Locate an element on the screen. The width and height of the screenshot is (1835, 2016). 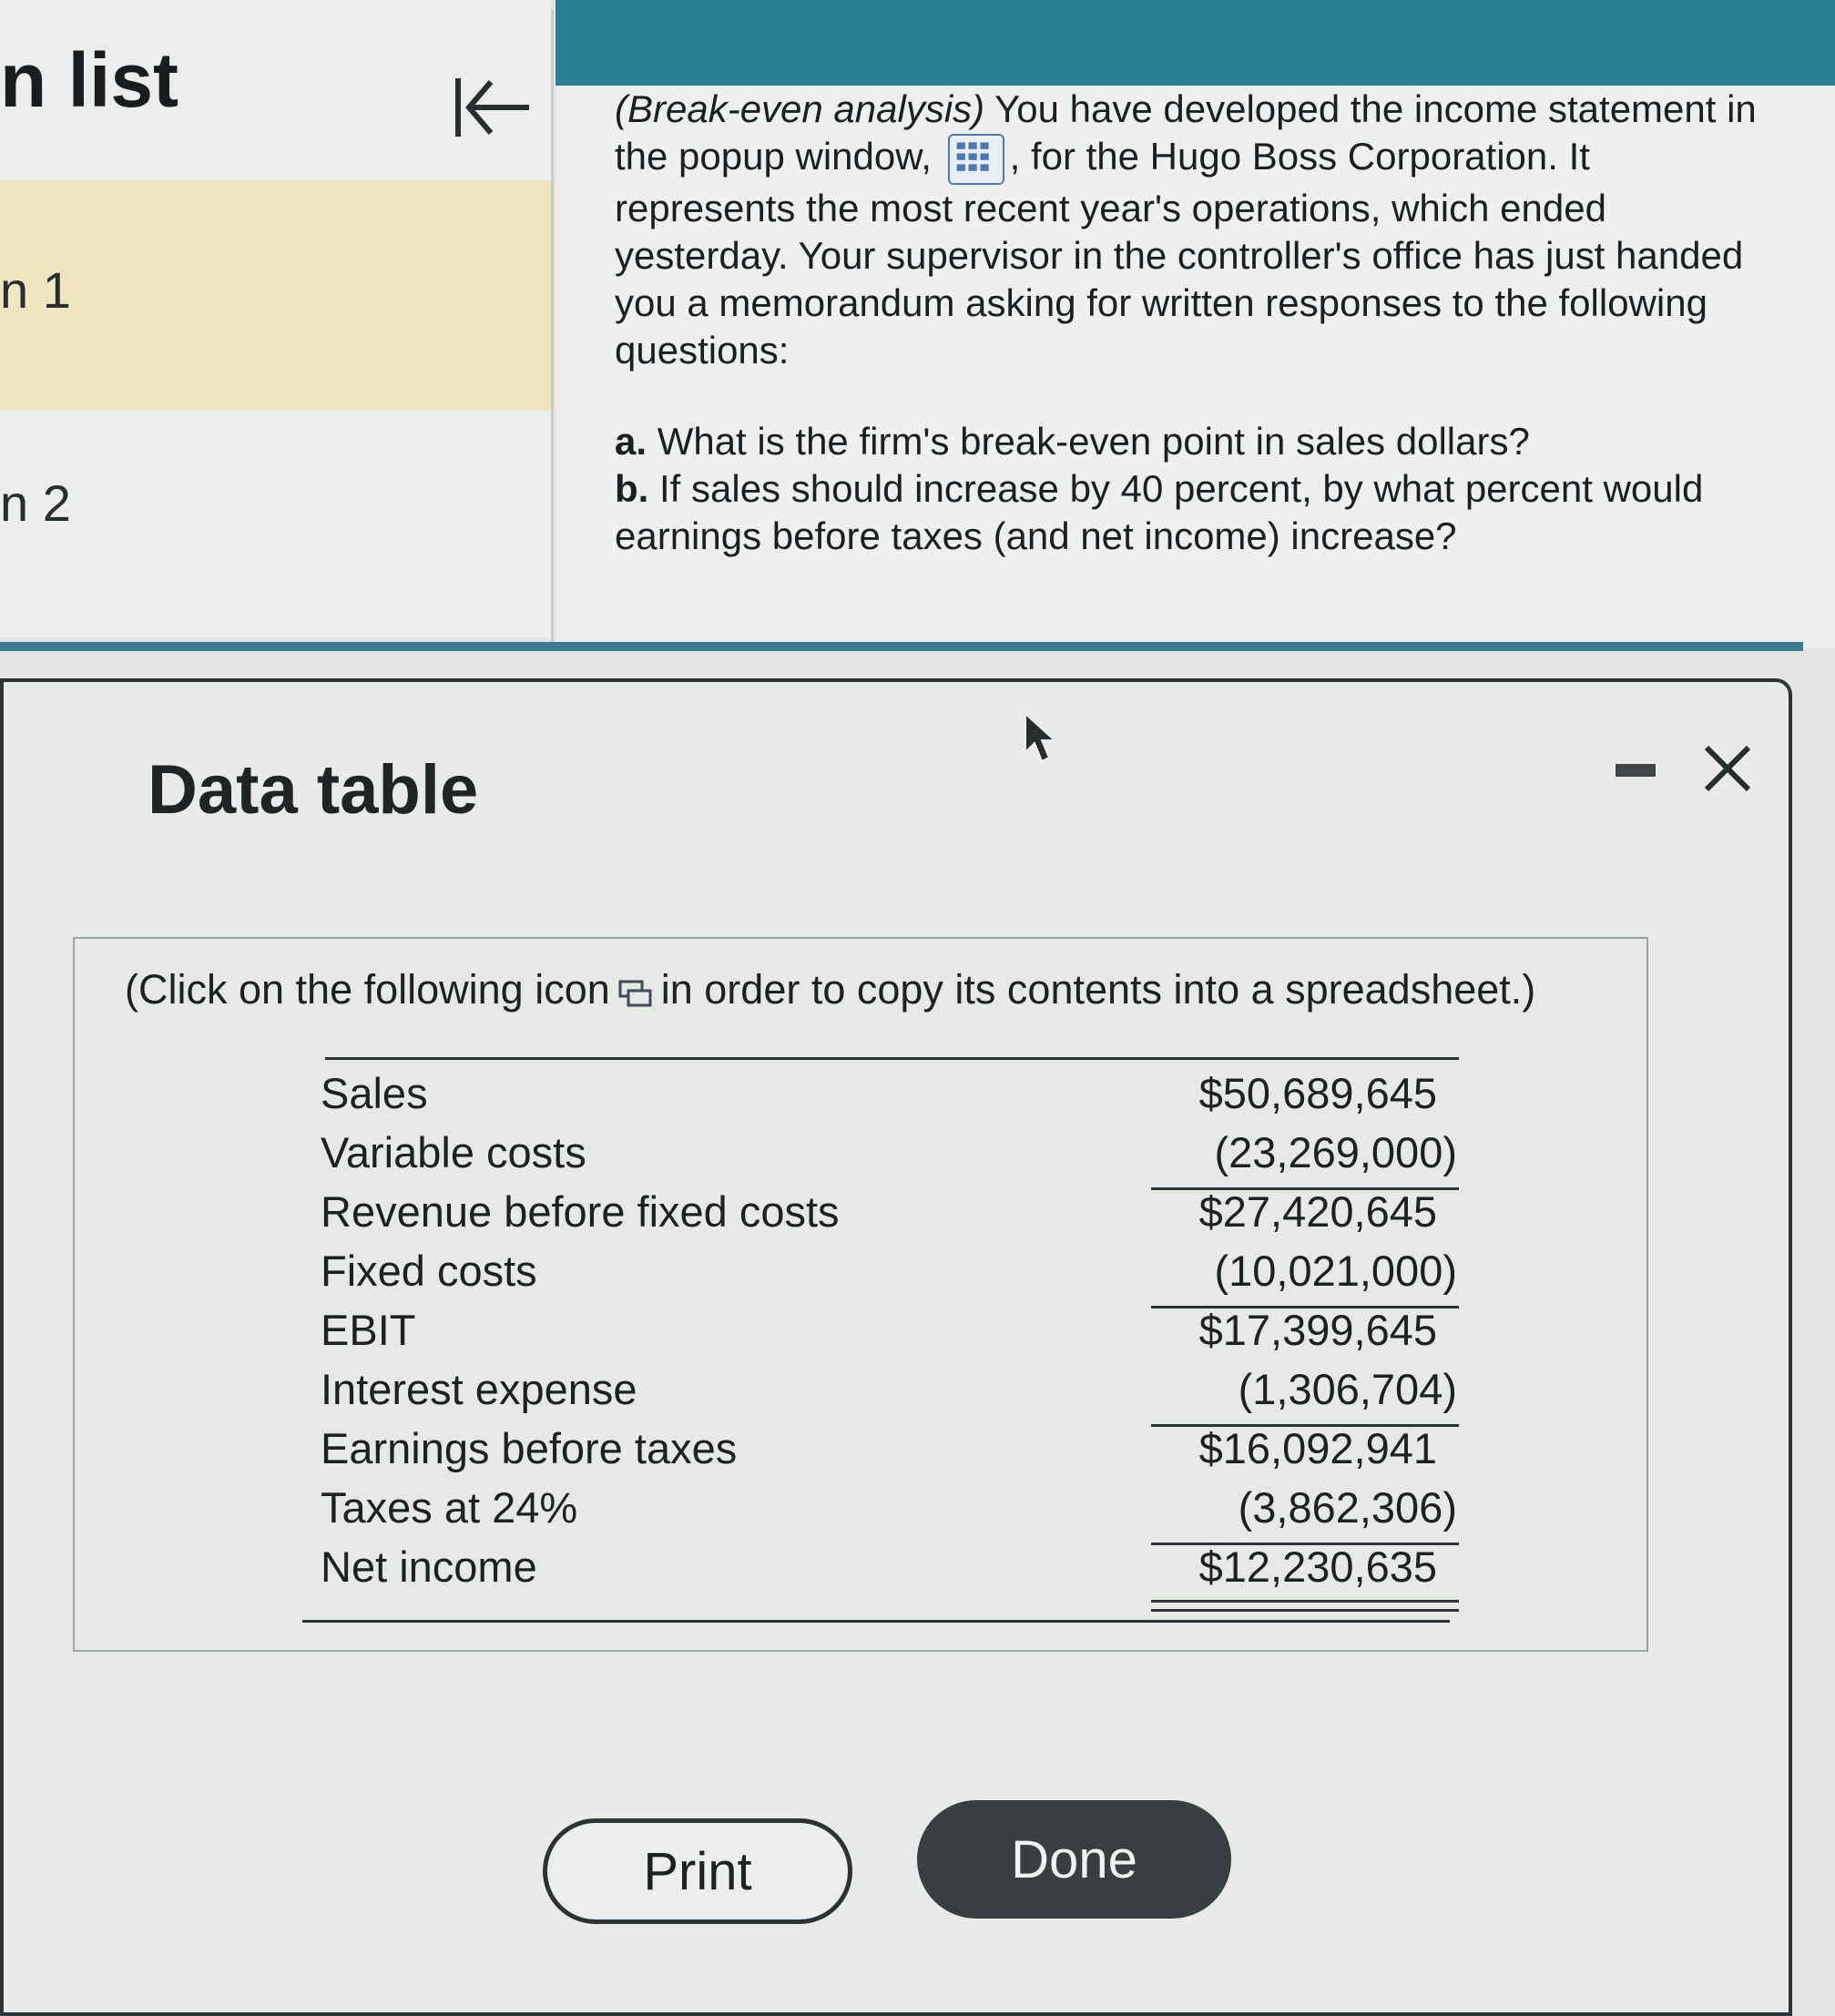
table-row-ebit: EBIT $17,399,645 is located at coordinates (879, 1330).